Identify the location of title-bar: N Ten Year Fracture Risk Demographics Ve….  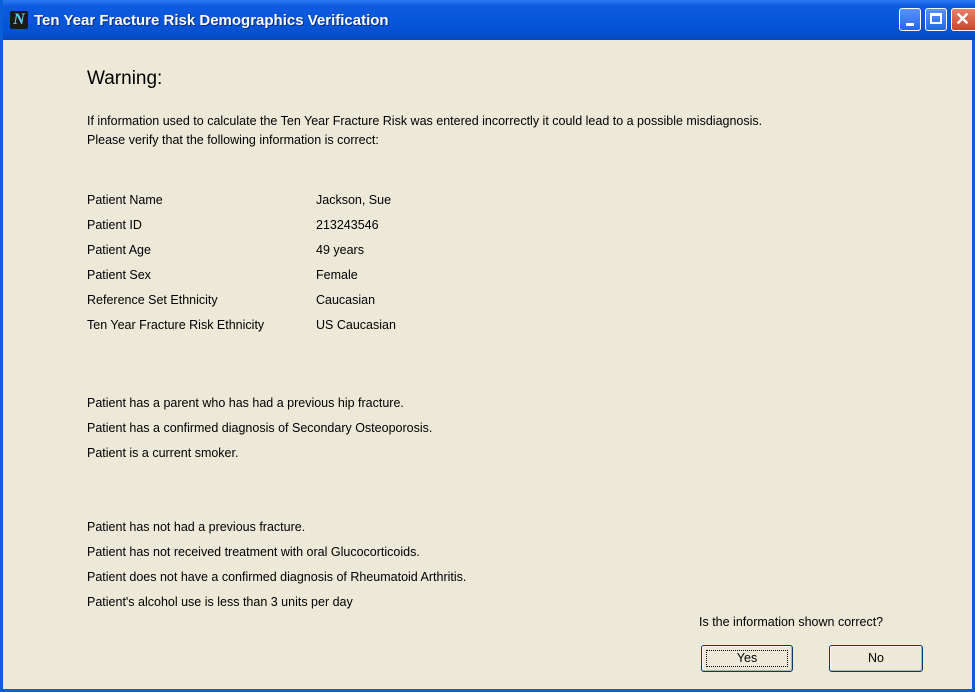
(489, 20).